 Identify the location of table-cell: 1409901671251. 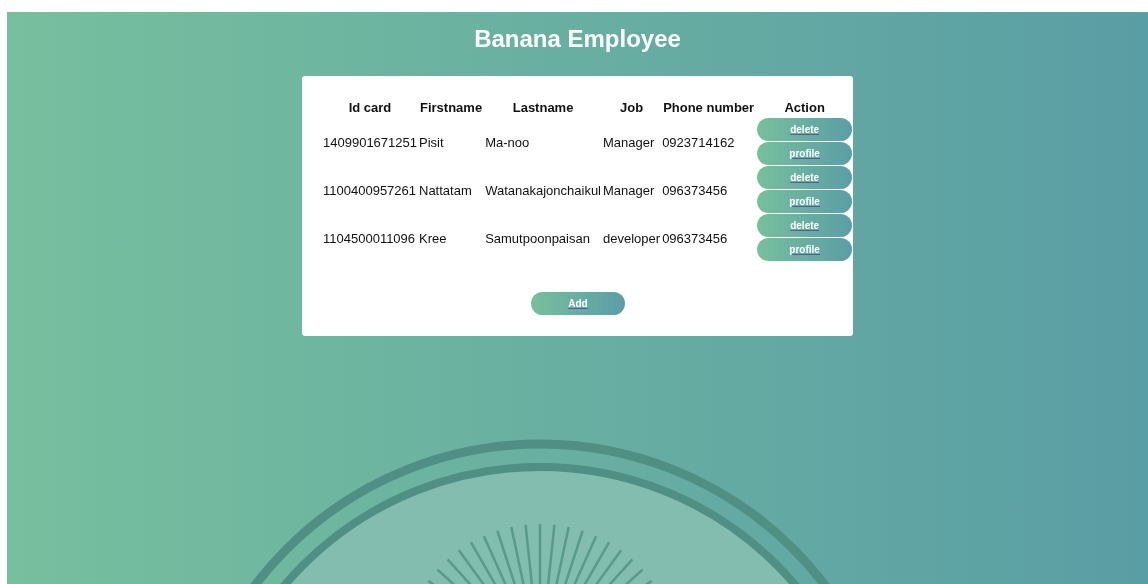
(370, 142).